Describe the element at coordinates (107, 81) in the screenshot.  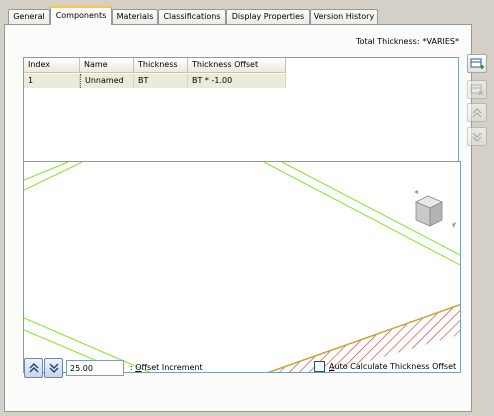
I see `cell-name: Unnamed` at that location.